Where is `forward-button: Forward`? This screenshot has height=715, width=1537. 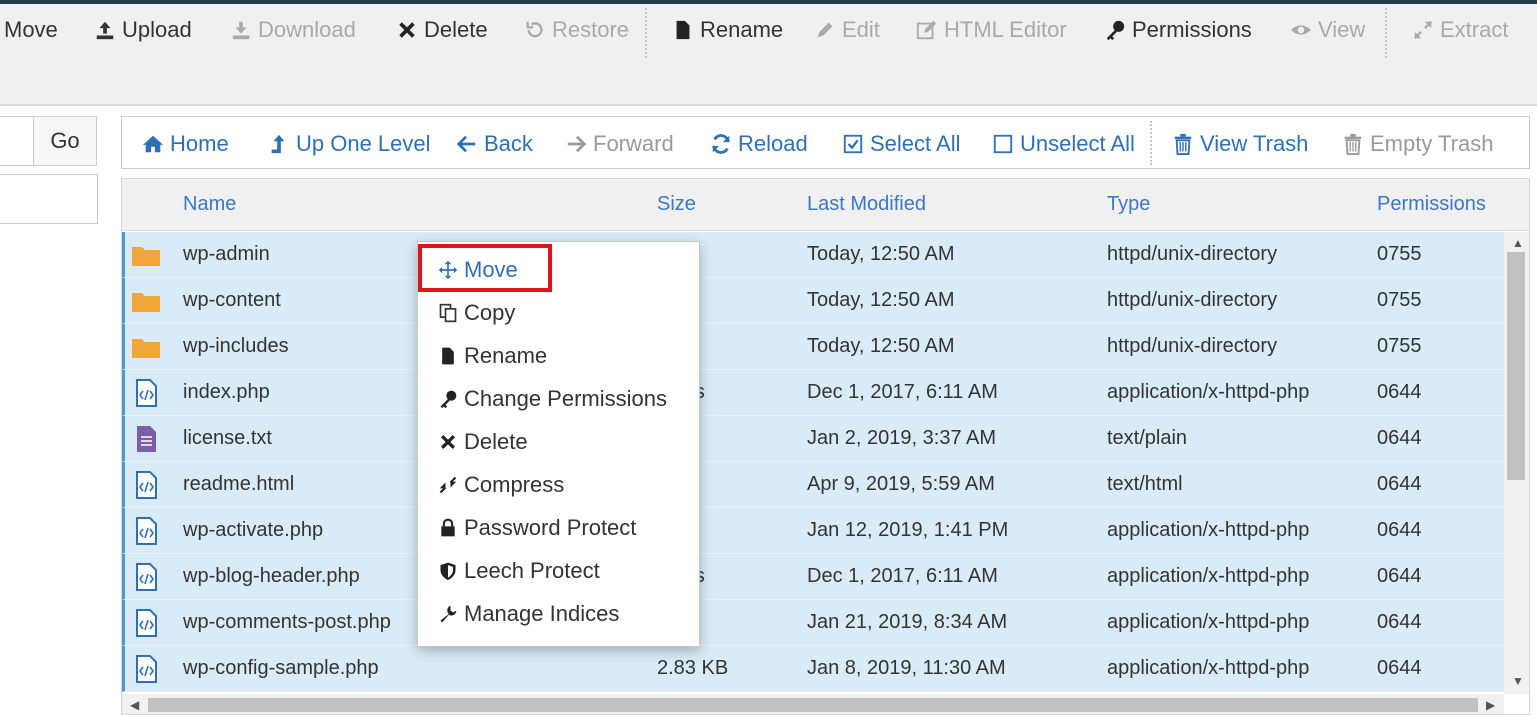
forward-button: Forward is located at coordinates (619, 144).